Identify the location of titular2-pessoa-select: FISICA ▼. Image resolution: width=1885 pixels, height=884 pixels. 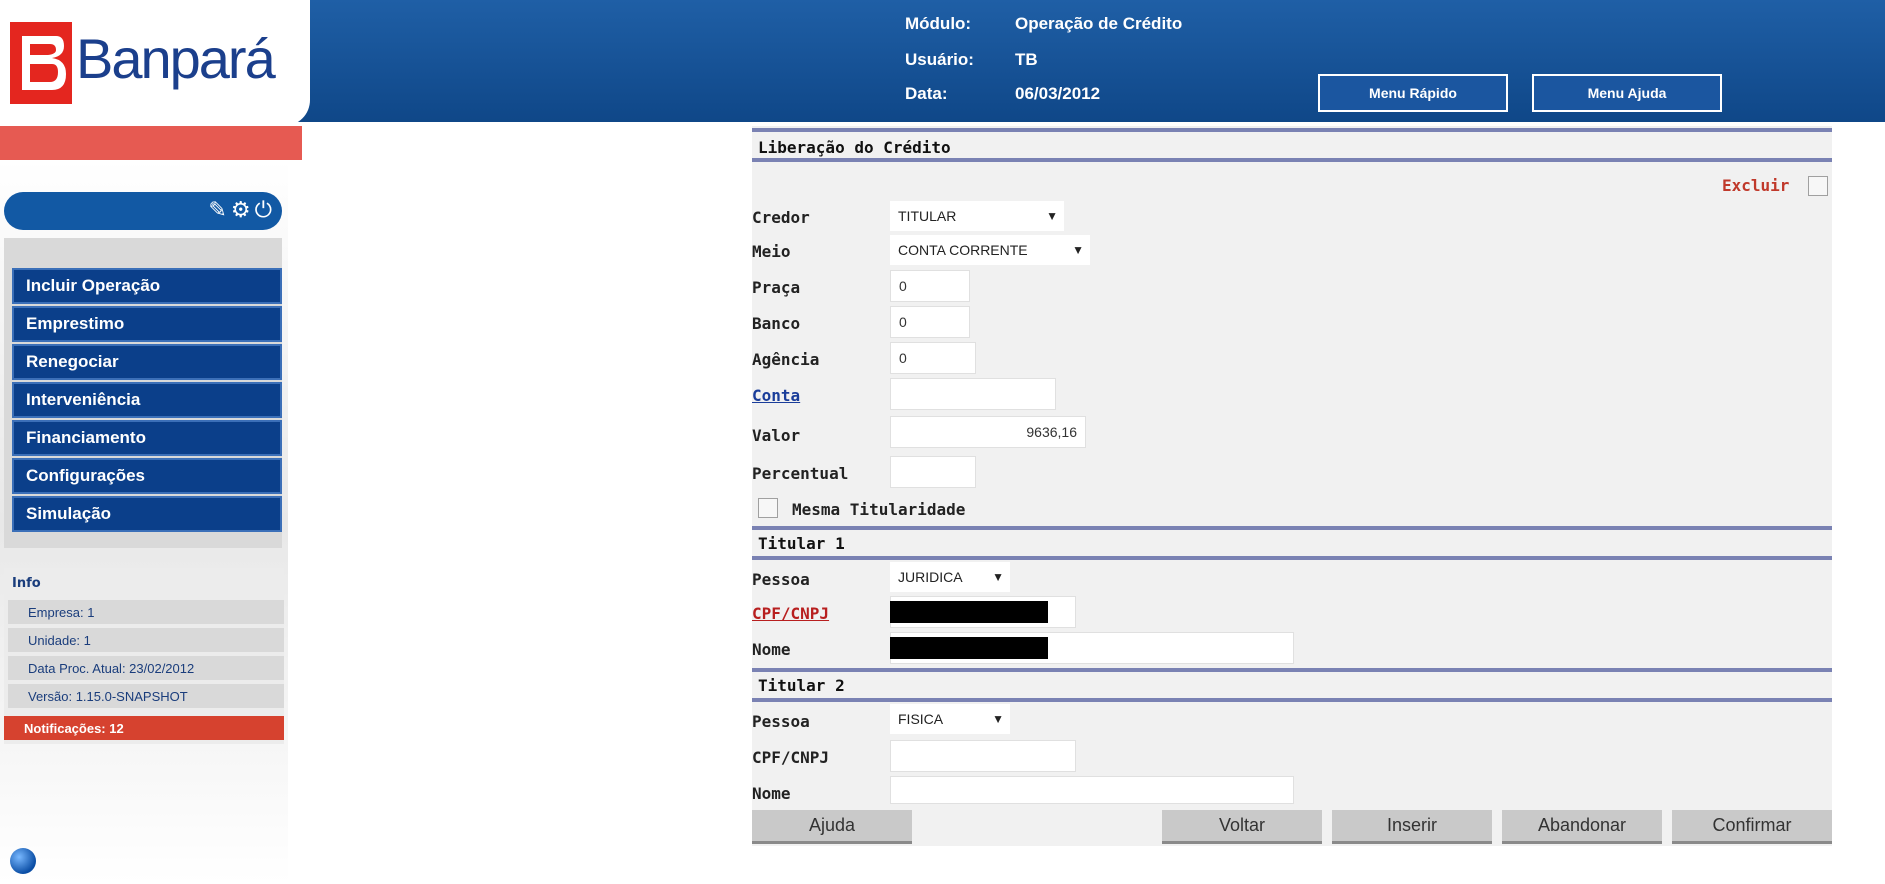
(950, 719).